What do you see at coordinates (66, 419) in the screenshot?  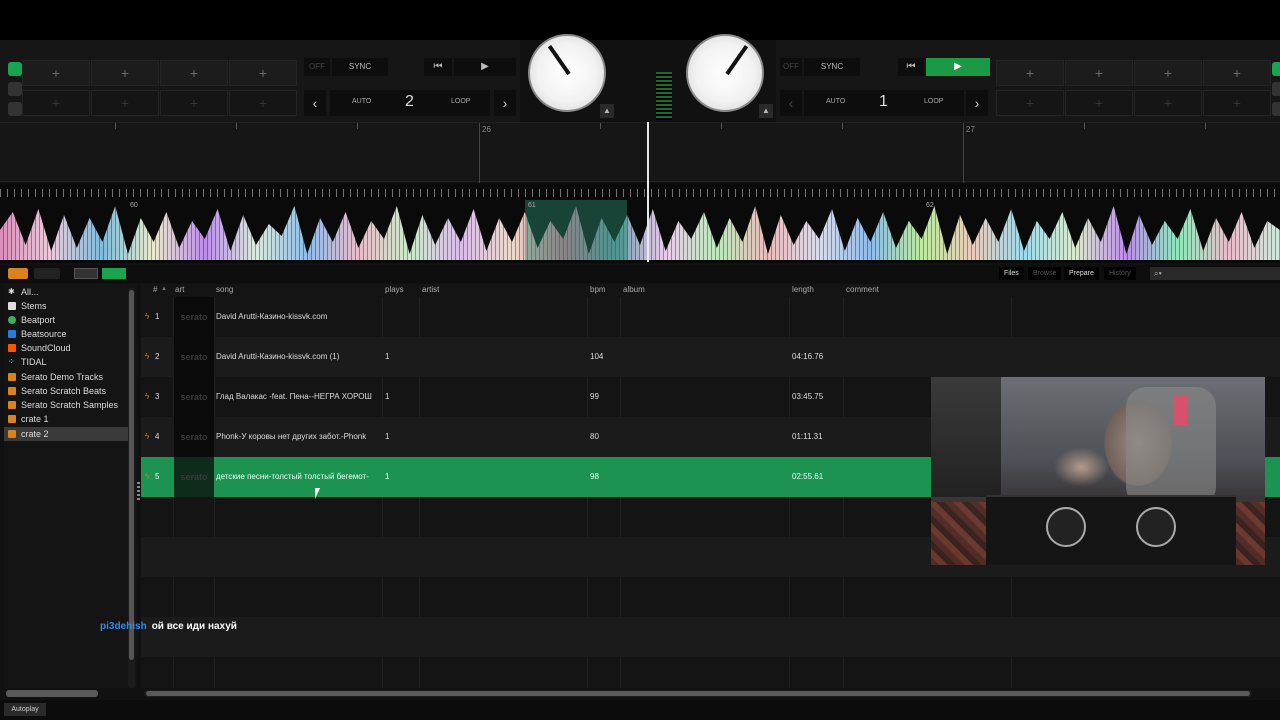 I see `sidebar-item-crate-1: crate 1` at bounding box center [66, 419].